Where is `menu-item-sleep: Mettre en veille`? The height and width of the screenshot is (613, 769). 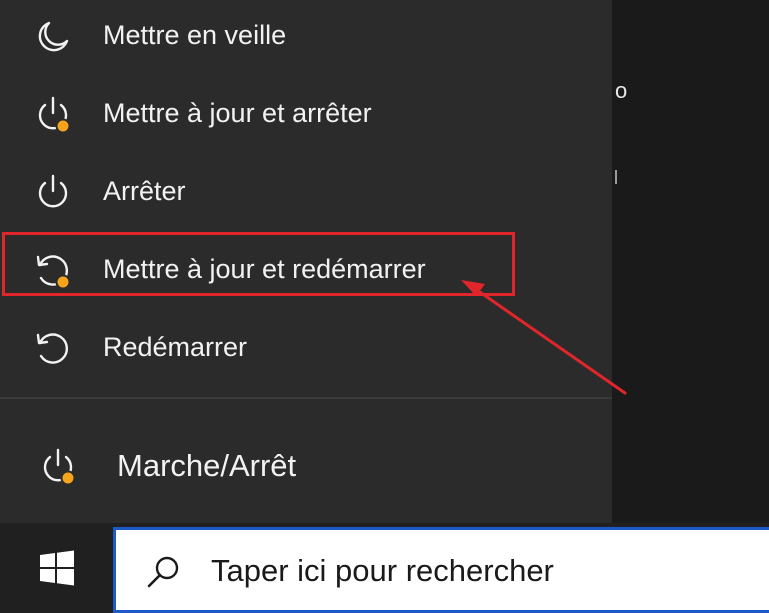 menu-item-sleep: Mettre en veille is located at coordinates (306, 37).